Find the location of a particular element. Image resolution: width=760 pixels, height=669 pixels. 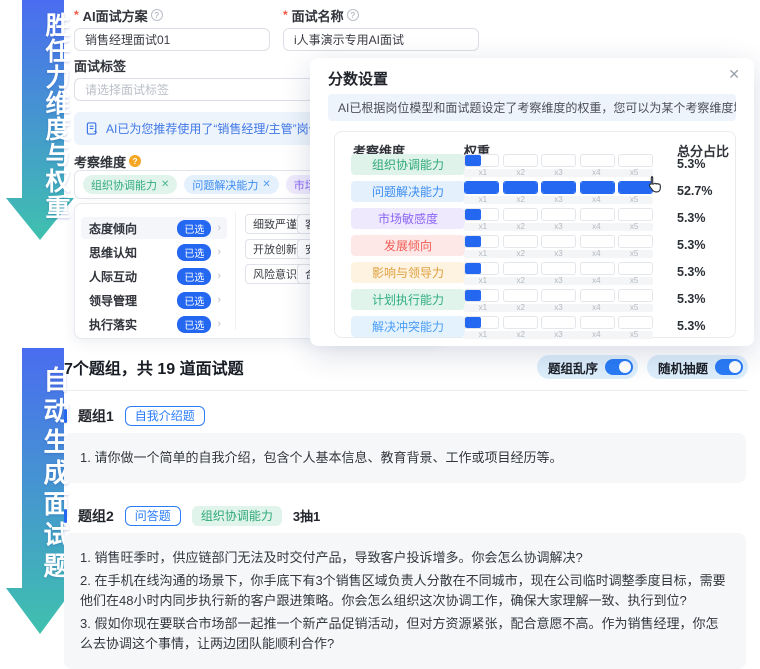

group-type-chip: 问答题 is located at coordinates (152, 515).